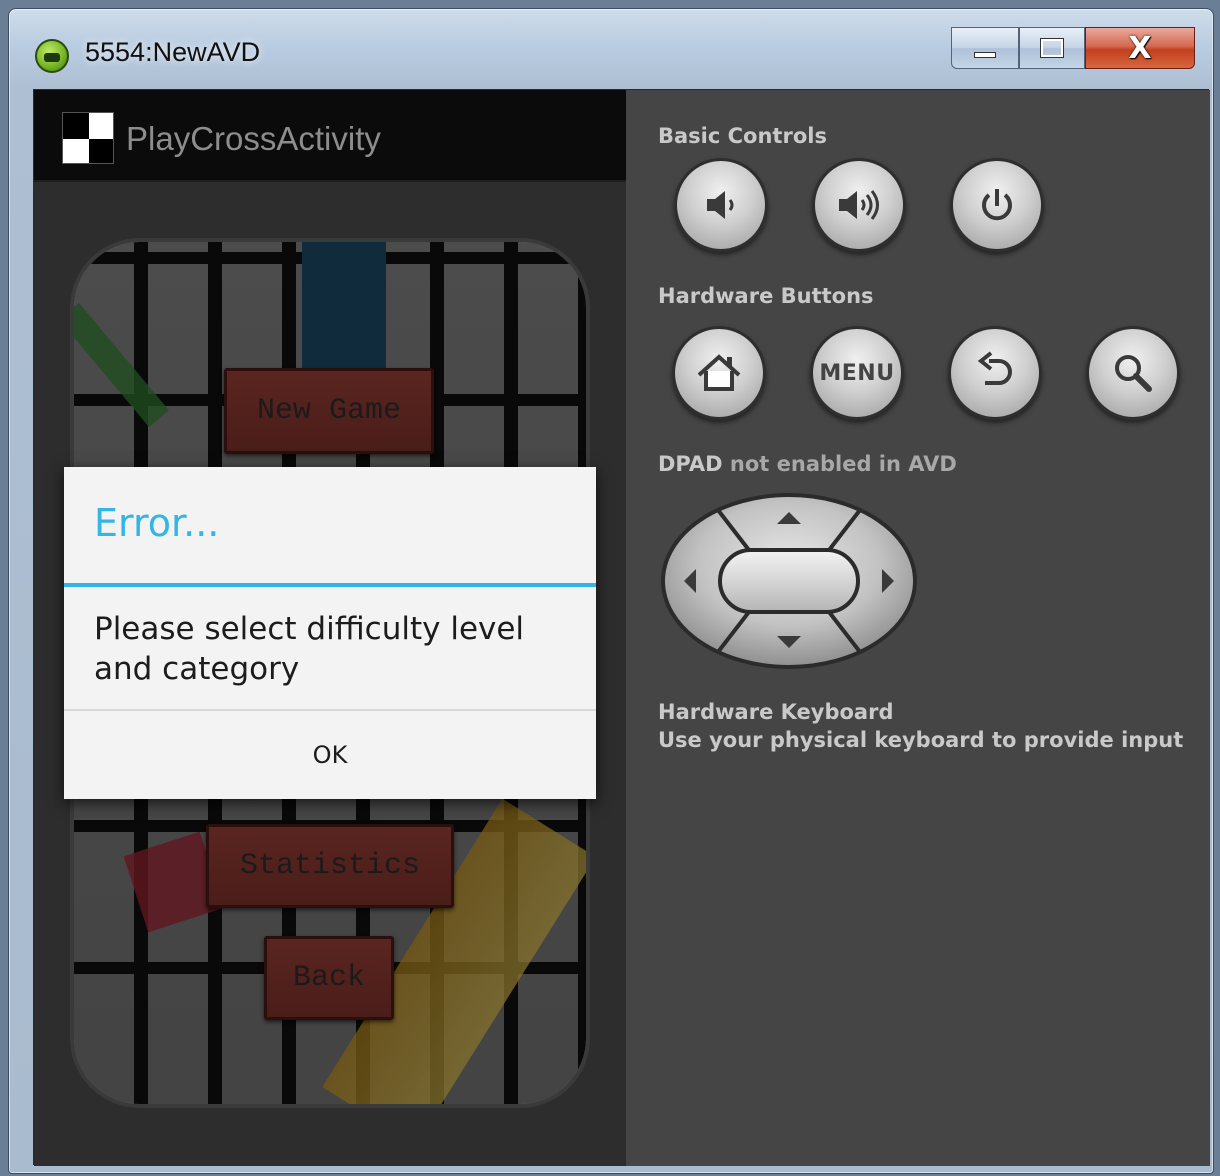 Image resolution: width=1220 pixels, height=1176 pixels. I want to click on dpad-control, so click(789, 581).